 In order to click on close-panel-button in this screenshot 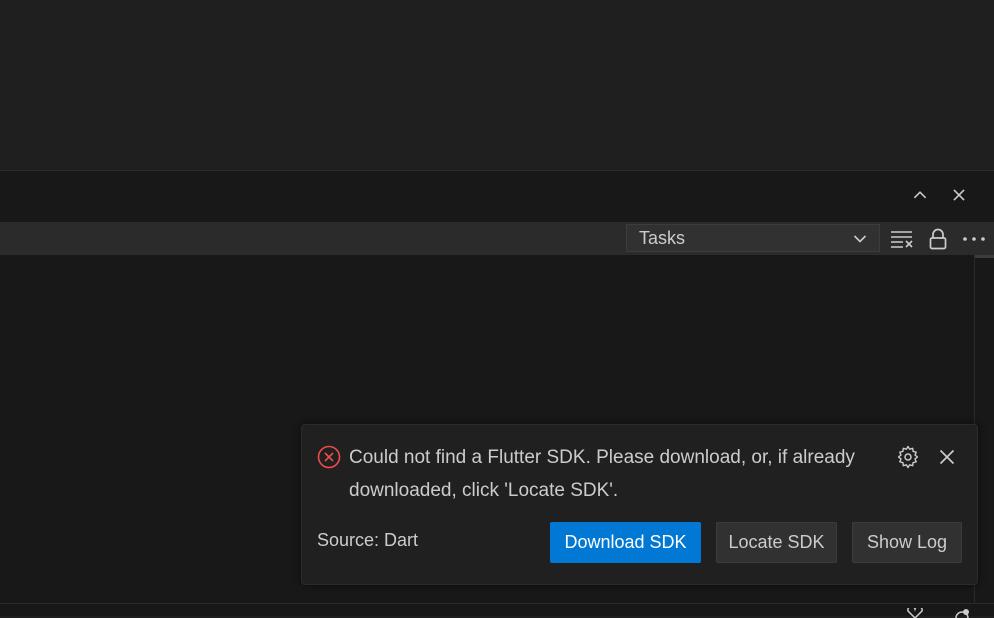, I will do `click(959, 195)`.